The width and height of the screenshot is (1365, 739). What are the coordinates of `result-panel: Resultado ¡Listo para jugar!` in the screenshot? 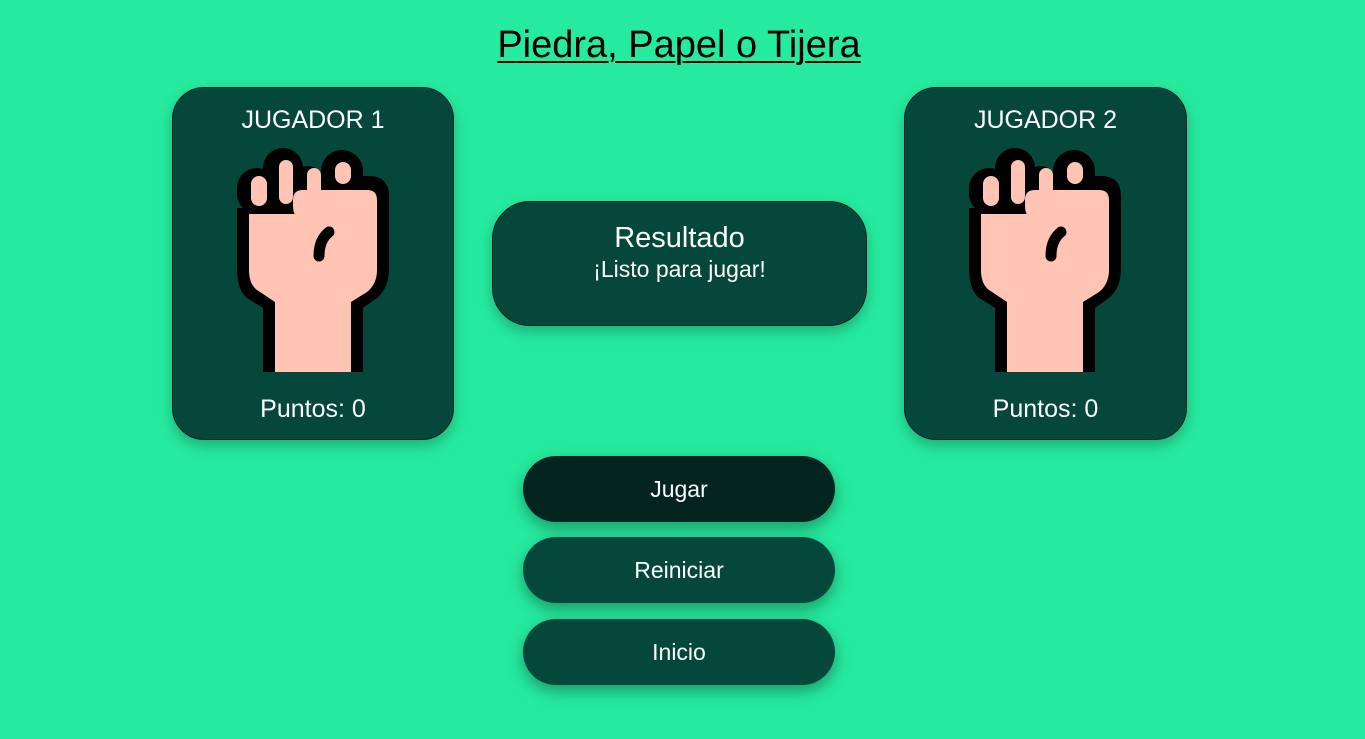 It's located at (679, 263).